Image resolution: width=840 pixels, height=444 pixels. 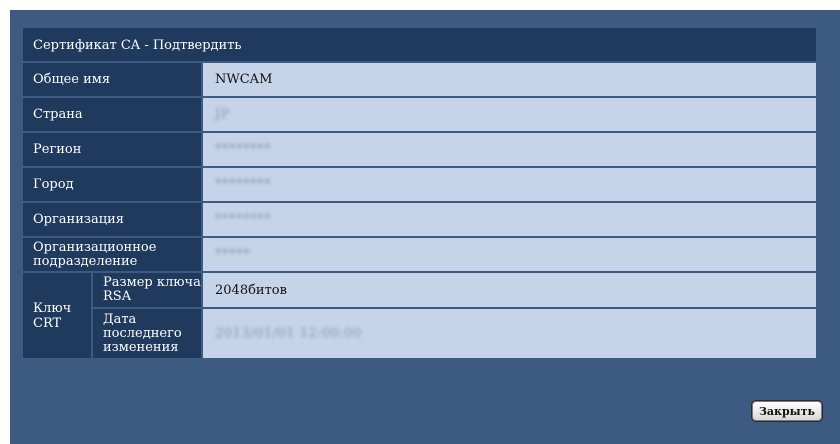 I want to click on key-size-value: 2048битов, so click(x=509, y=290).